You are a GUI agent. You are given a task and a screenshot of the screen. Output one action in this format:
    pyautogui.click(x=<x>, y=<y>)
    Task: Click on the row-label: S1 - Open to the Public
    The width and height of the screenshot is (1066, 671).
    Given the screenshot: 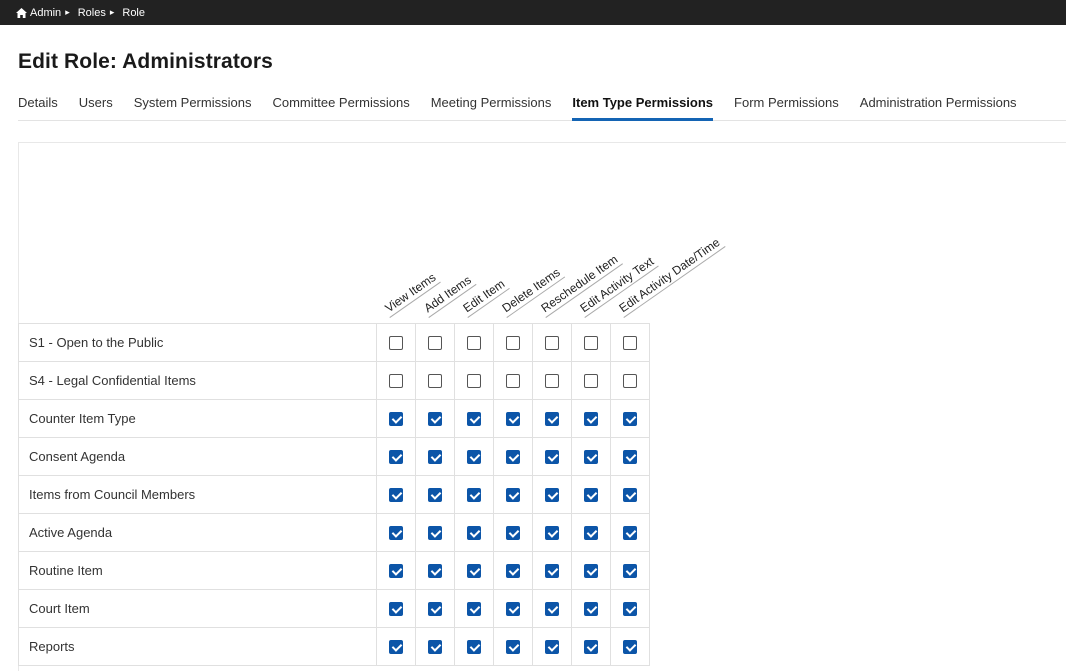 What is the action you would take?
    pyautogui.click(x=197, y=342)
    